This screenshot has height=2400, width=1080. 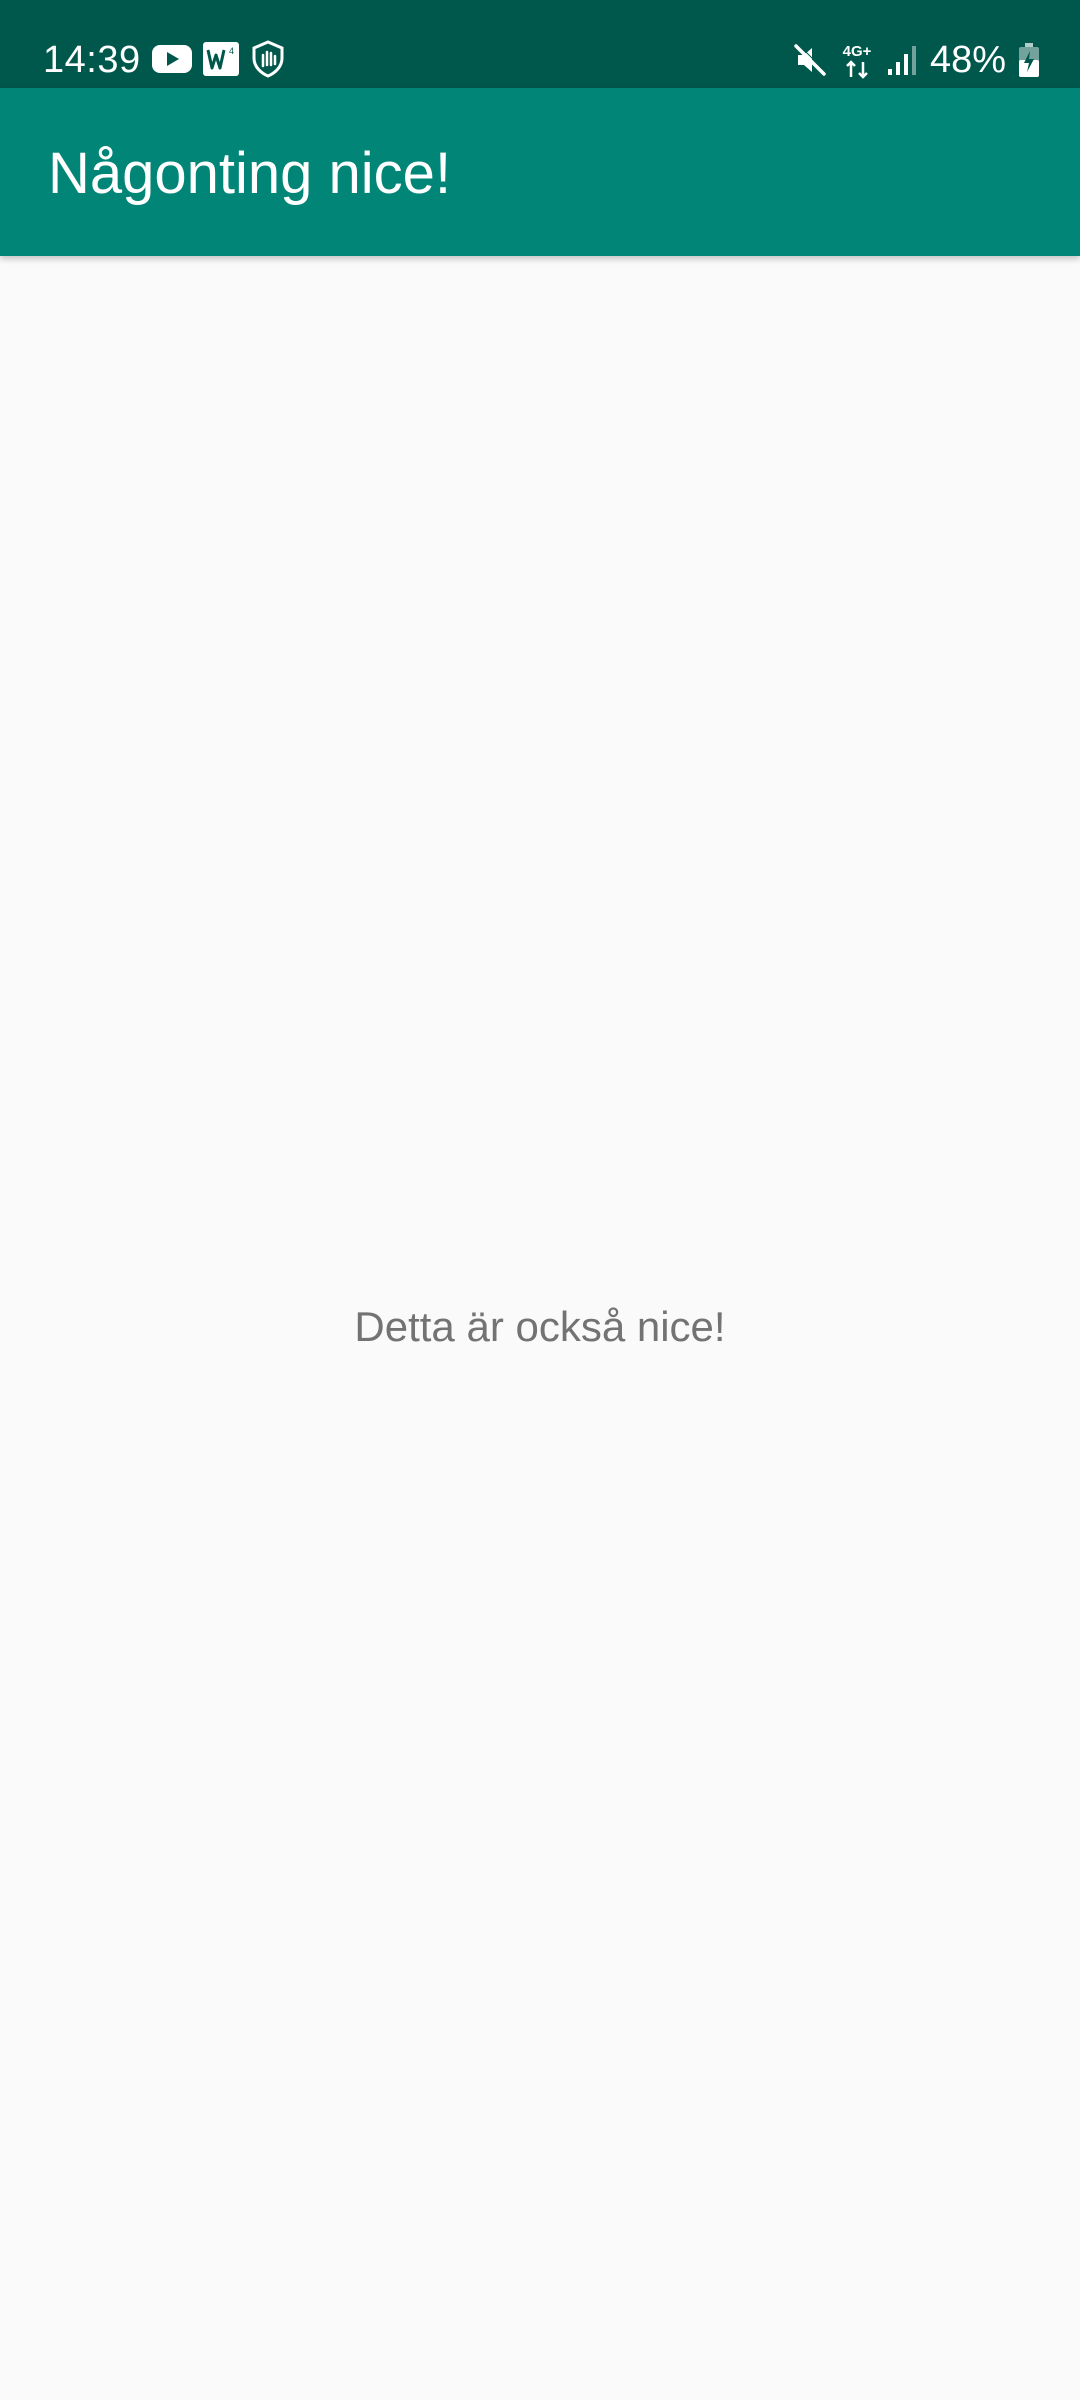 I want to click on app-bar: Någonting nice!, so click(x=540, y=172).